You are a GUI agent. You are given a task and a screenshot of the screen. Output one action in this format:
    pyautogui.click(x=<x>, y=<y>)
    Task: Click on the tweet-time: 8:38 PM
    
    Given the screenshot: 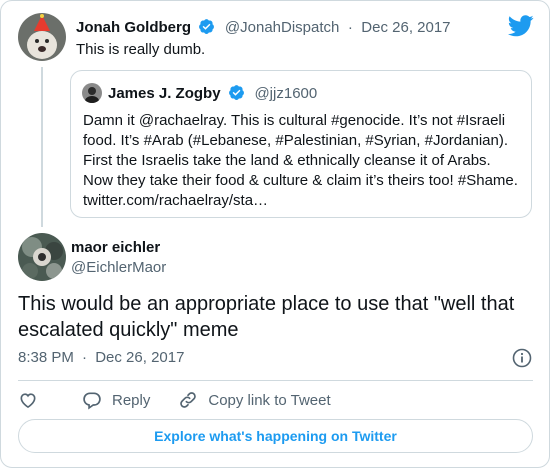 What is the action you would take?
    pyautogui.click(x=46, y=357)
    